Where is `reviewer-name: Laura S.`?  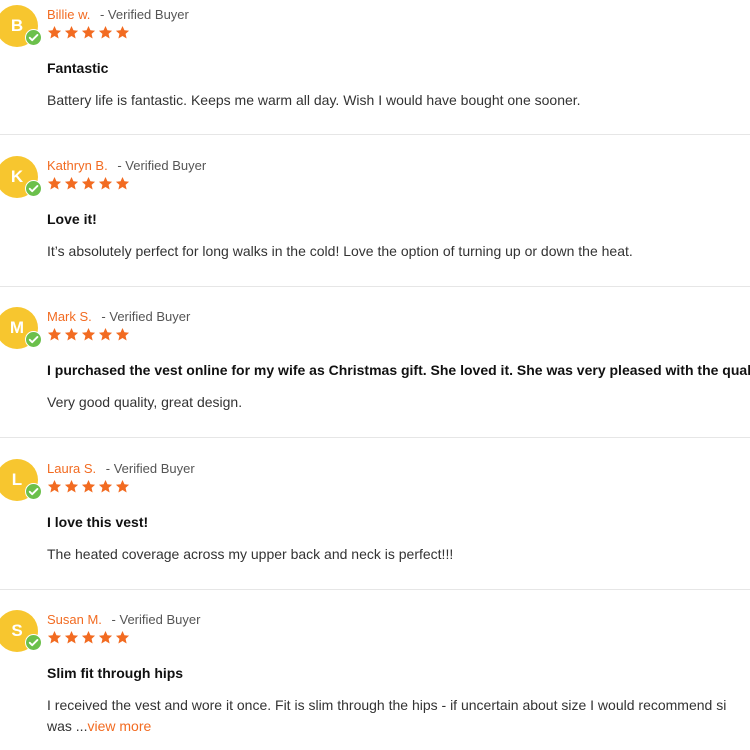 reviewer-name: Laura S. is located at coordinates (72, 468).